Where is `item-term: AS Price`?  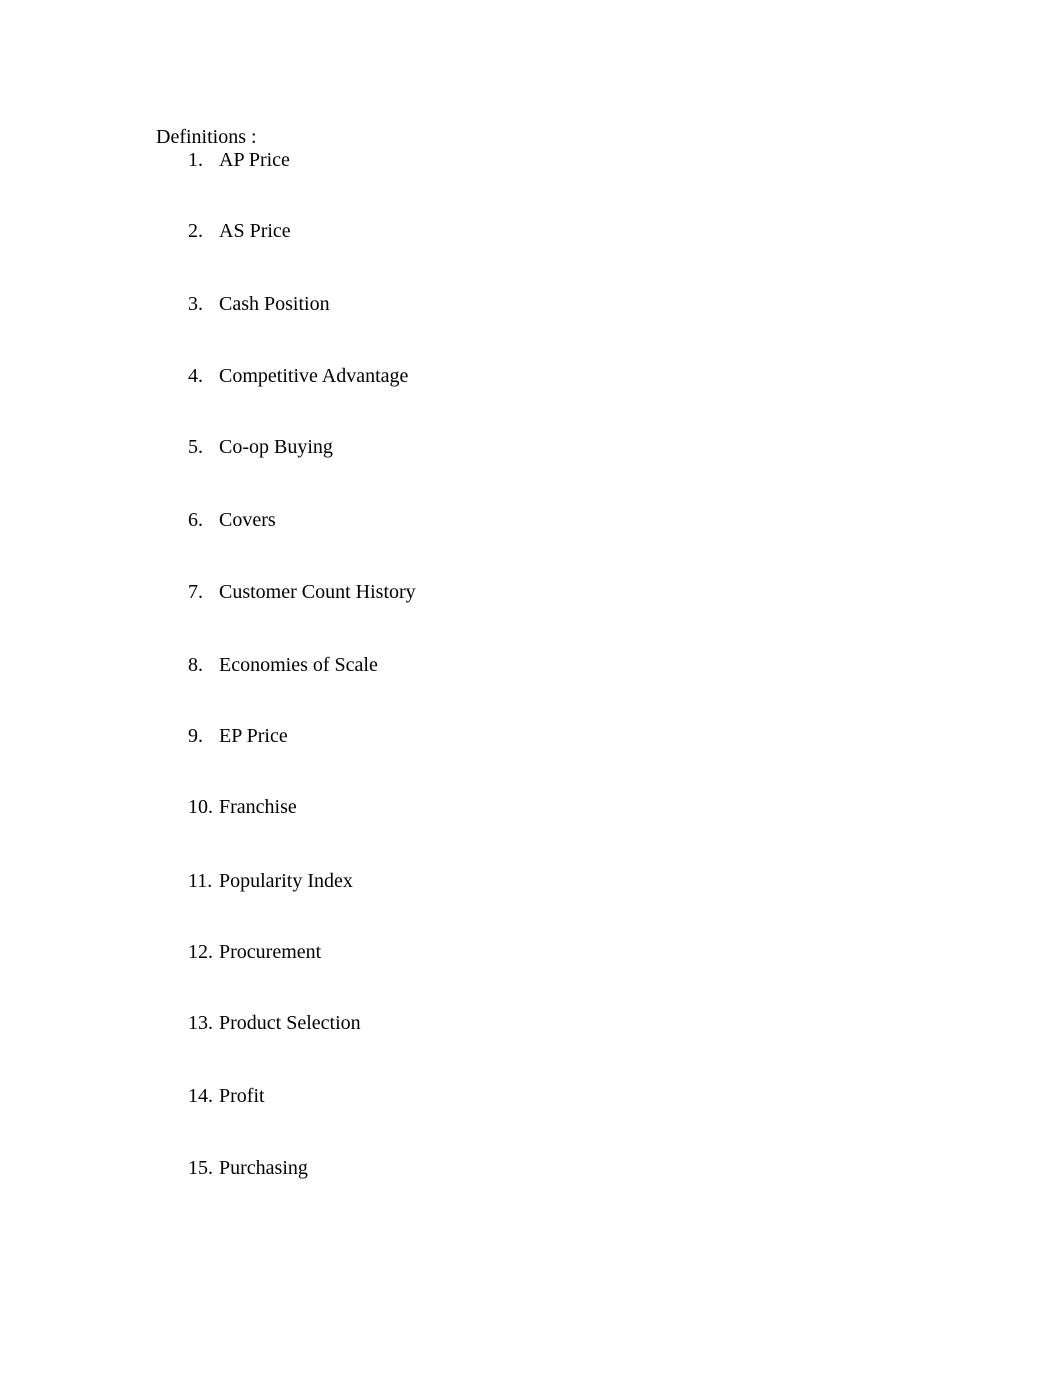 item-term: AS Price is located at coordinates (255, 231).